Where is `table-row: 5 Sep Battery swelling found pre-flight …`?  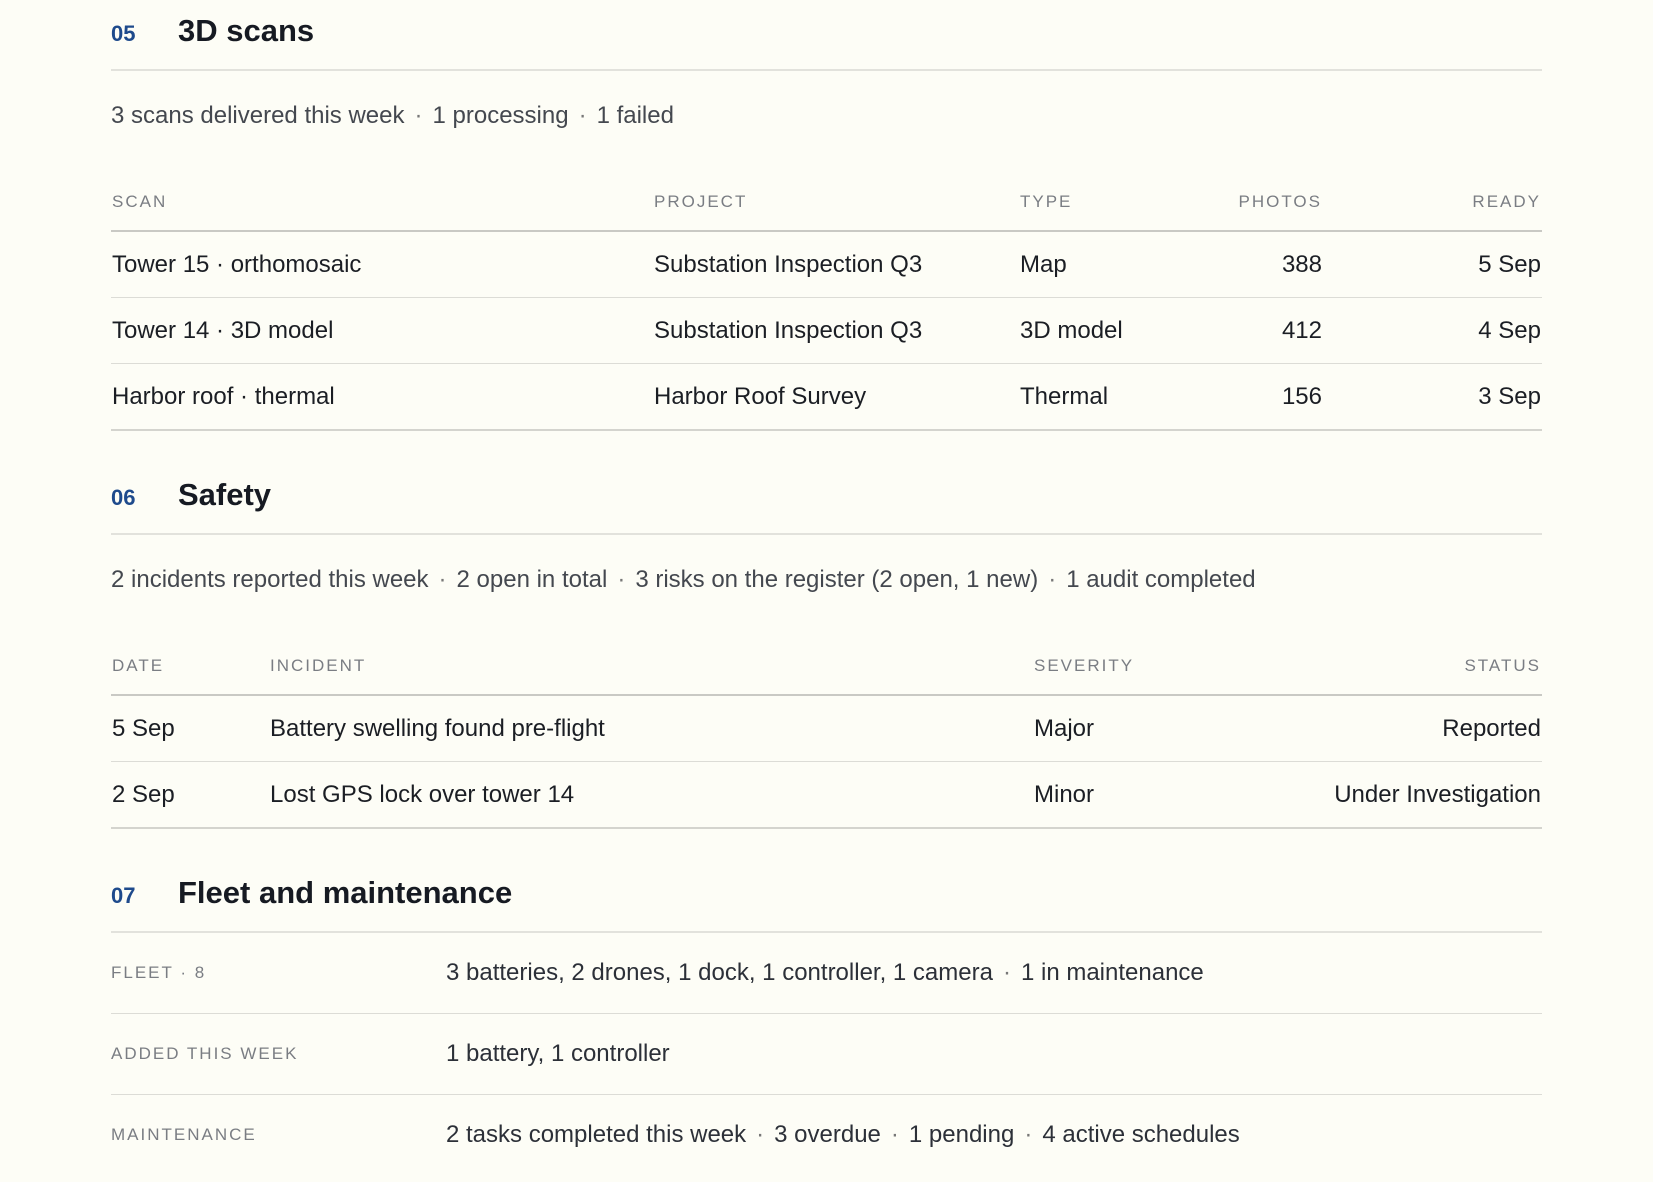
table-row: 5 Sep Battery swelling found pre-flight … is located at coordinates (826, 728).